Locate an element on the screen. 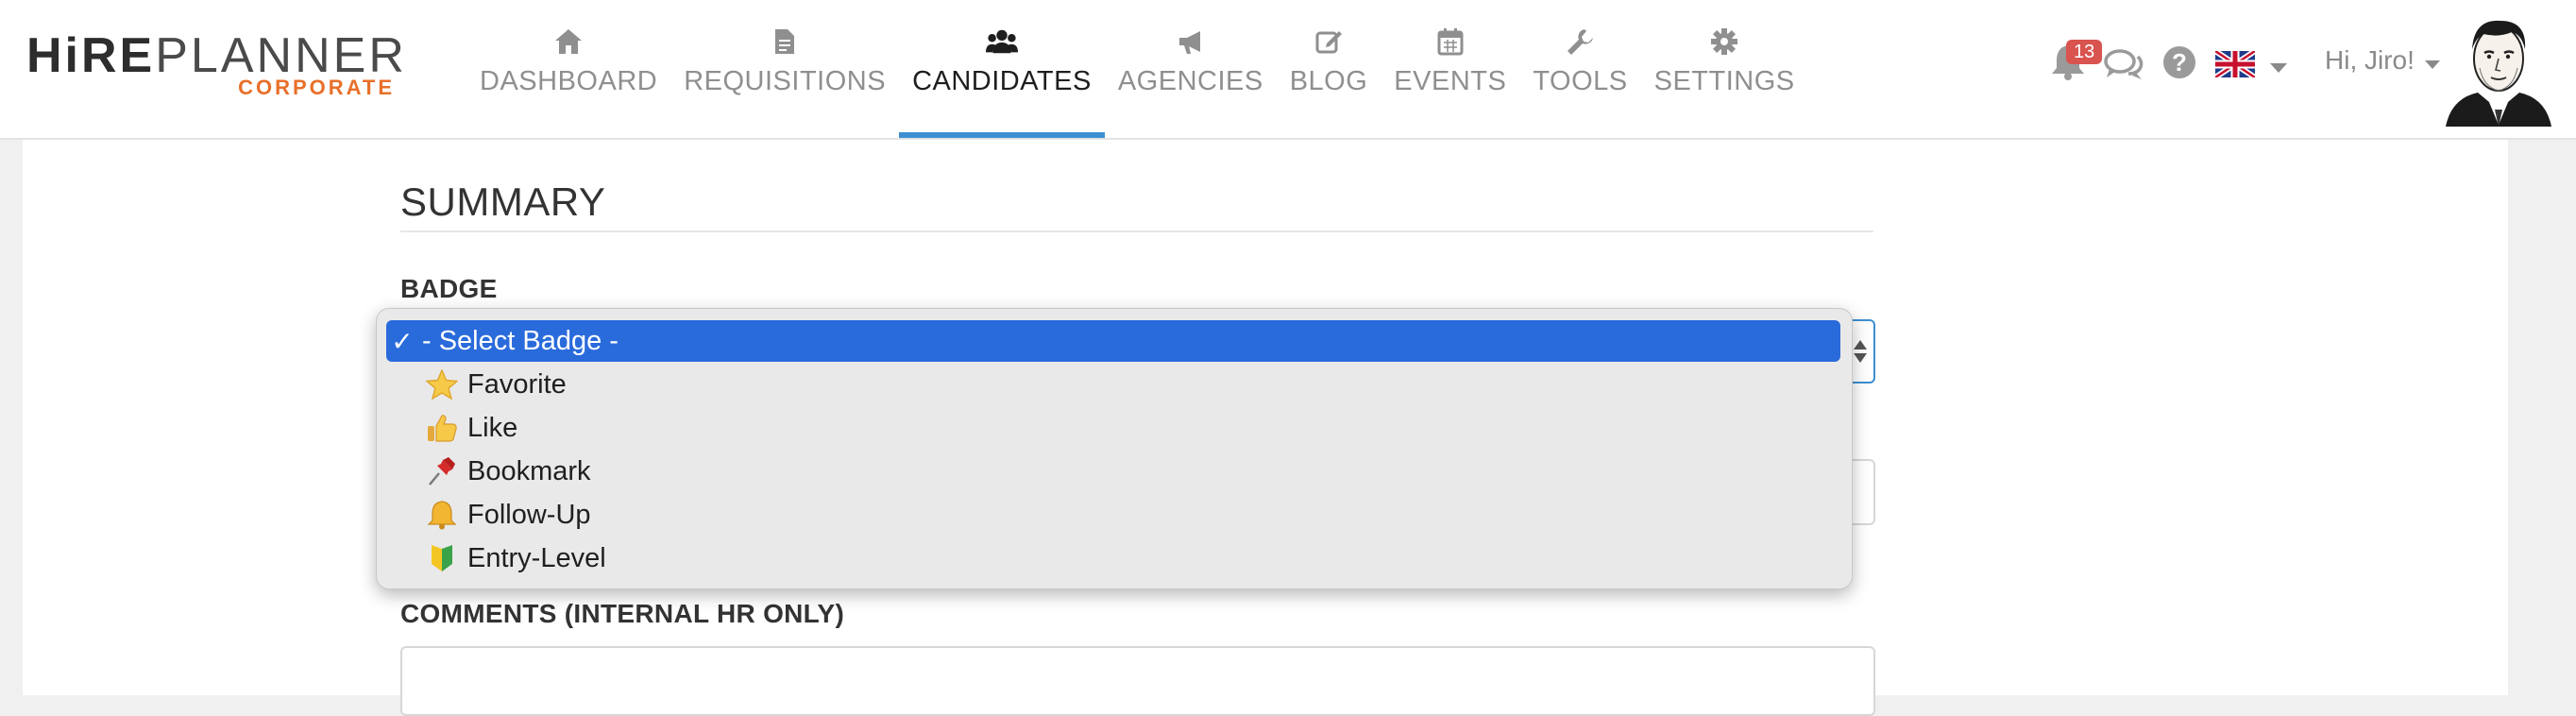 The height and width of the screenshot is (716, 2576). comments-textarea is located at coordinates (1137, 681).